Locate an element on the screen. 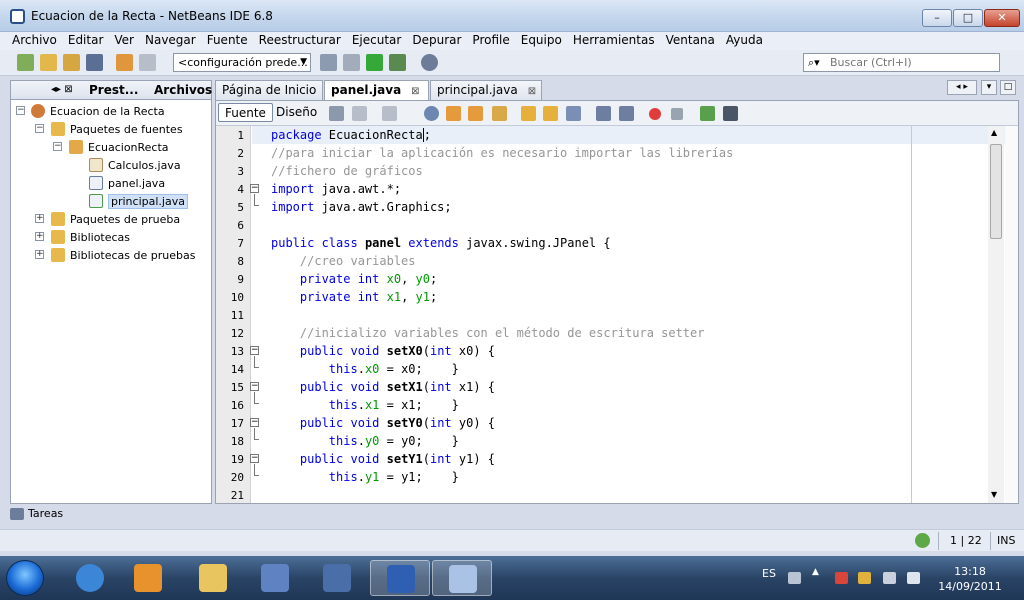 This screenshot has height=600, width=1024. find-icon is located at coordinates (431, 113).